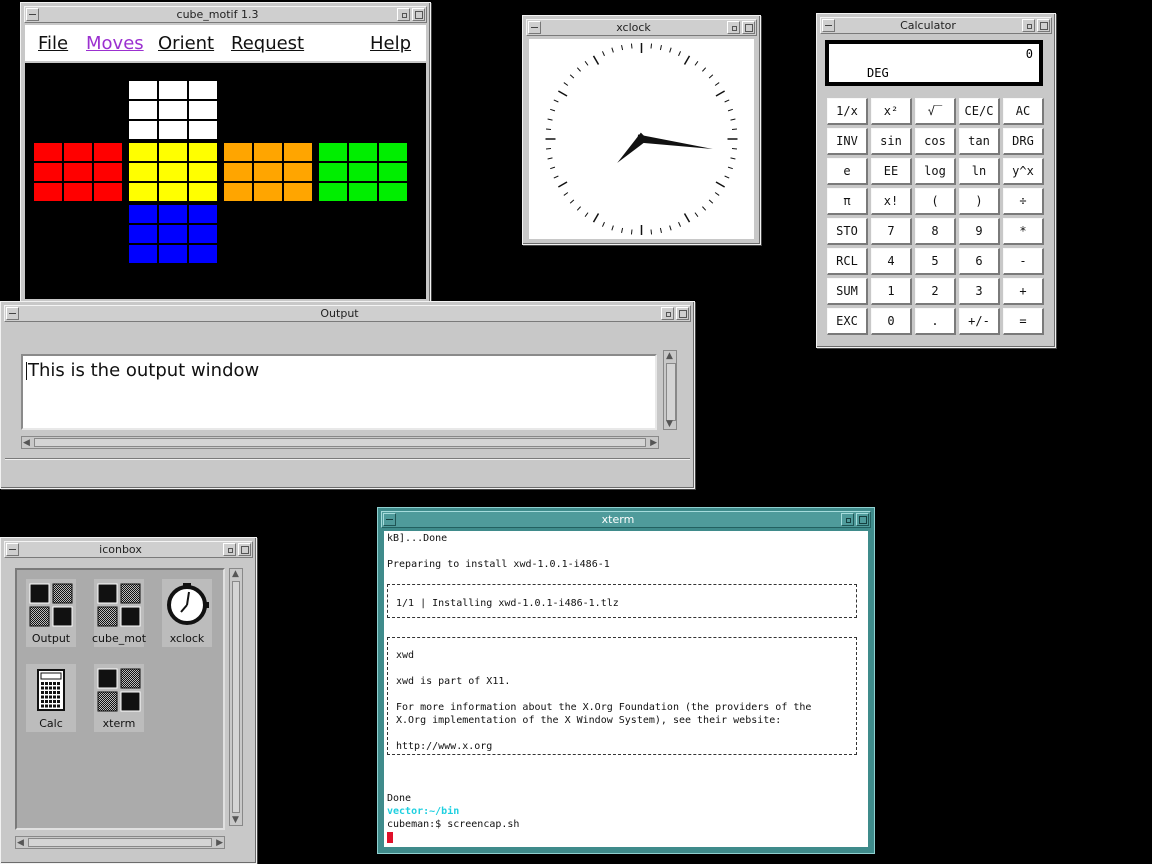 The image size is (1152, 864). I want to click on calc-key: y^x, so click(1023, 171).